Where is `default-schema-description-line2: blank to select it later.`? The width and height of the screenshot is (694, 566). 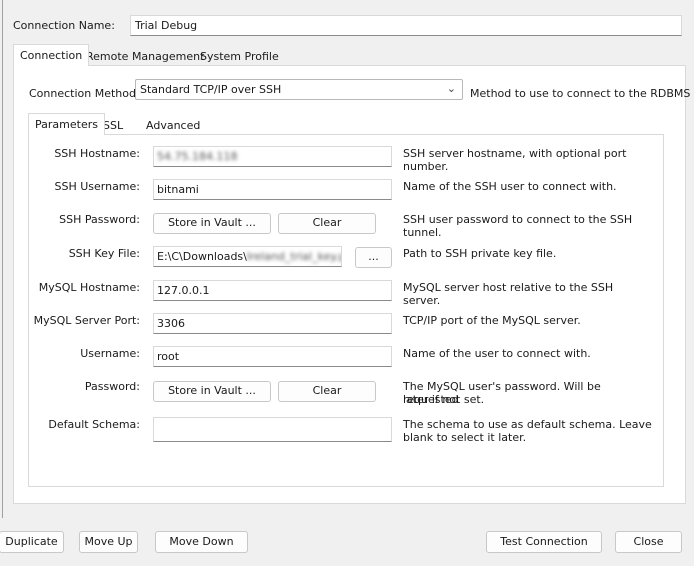 default-schema-description-line2: blank to select it later. is located at coordinates (465, 437).